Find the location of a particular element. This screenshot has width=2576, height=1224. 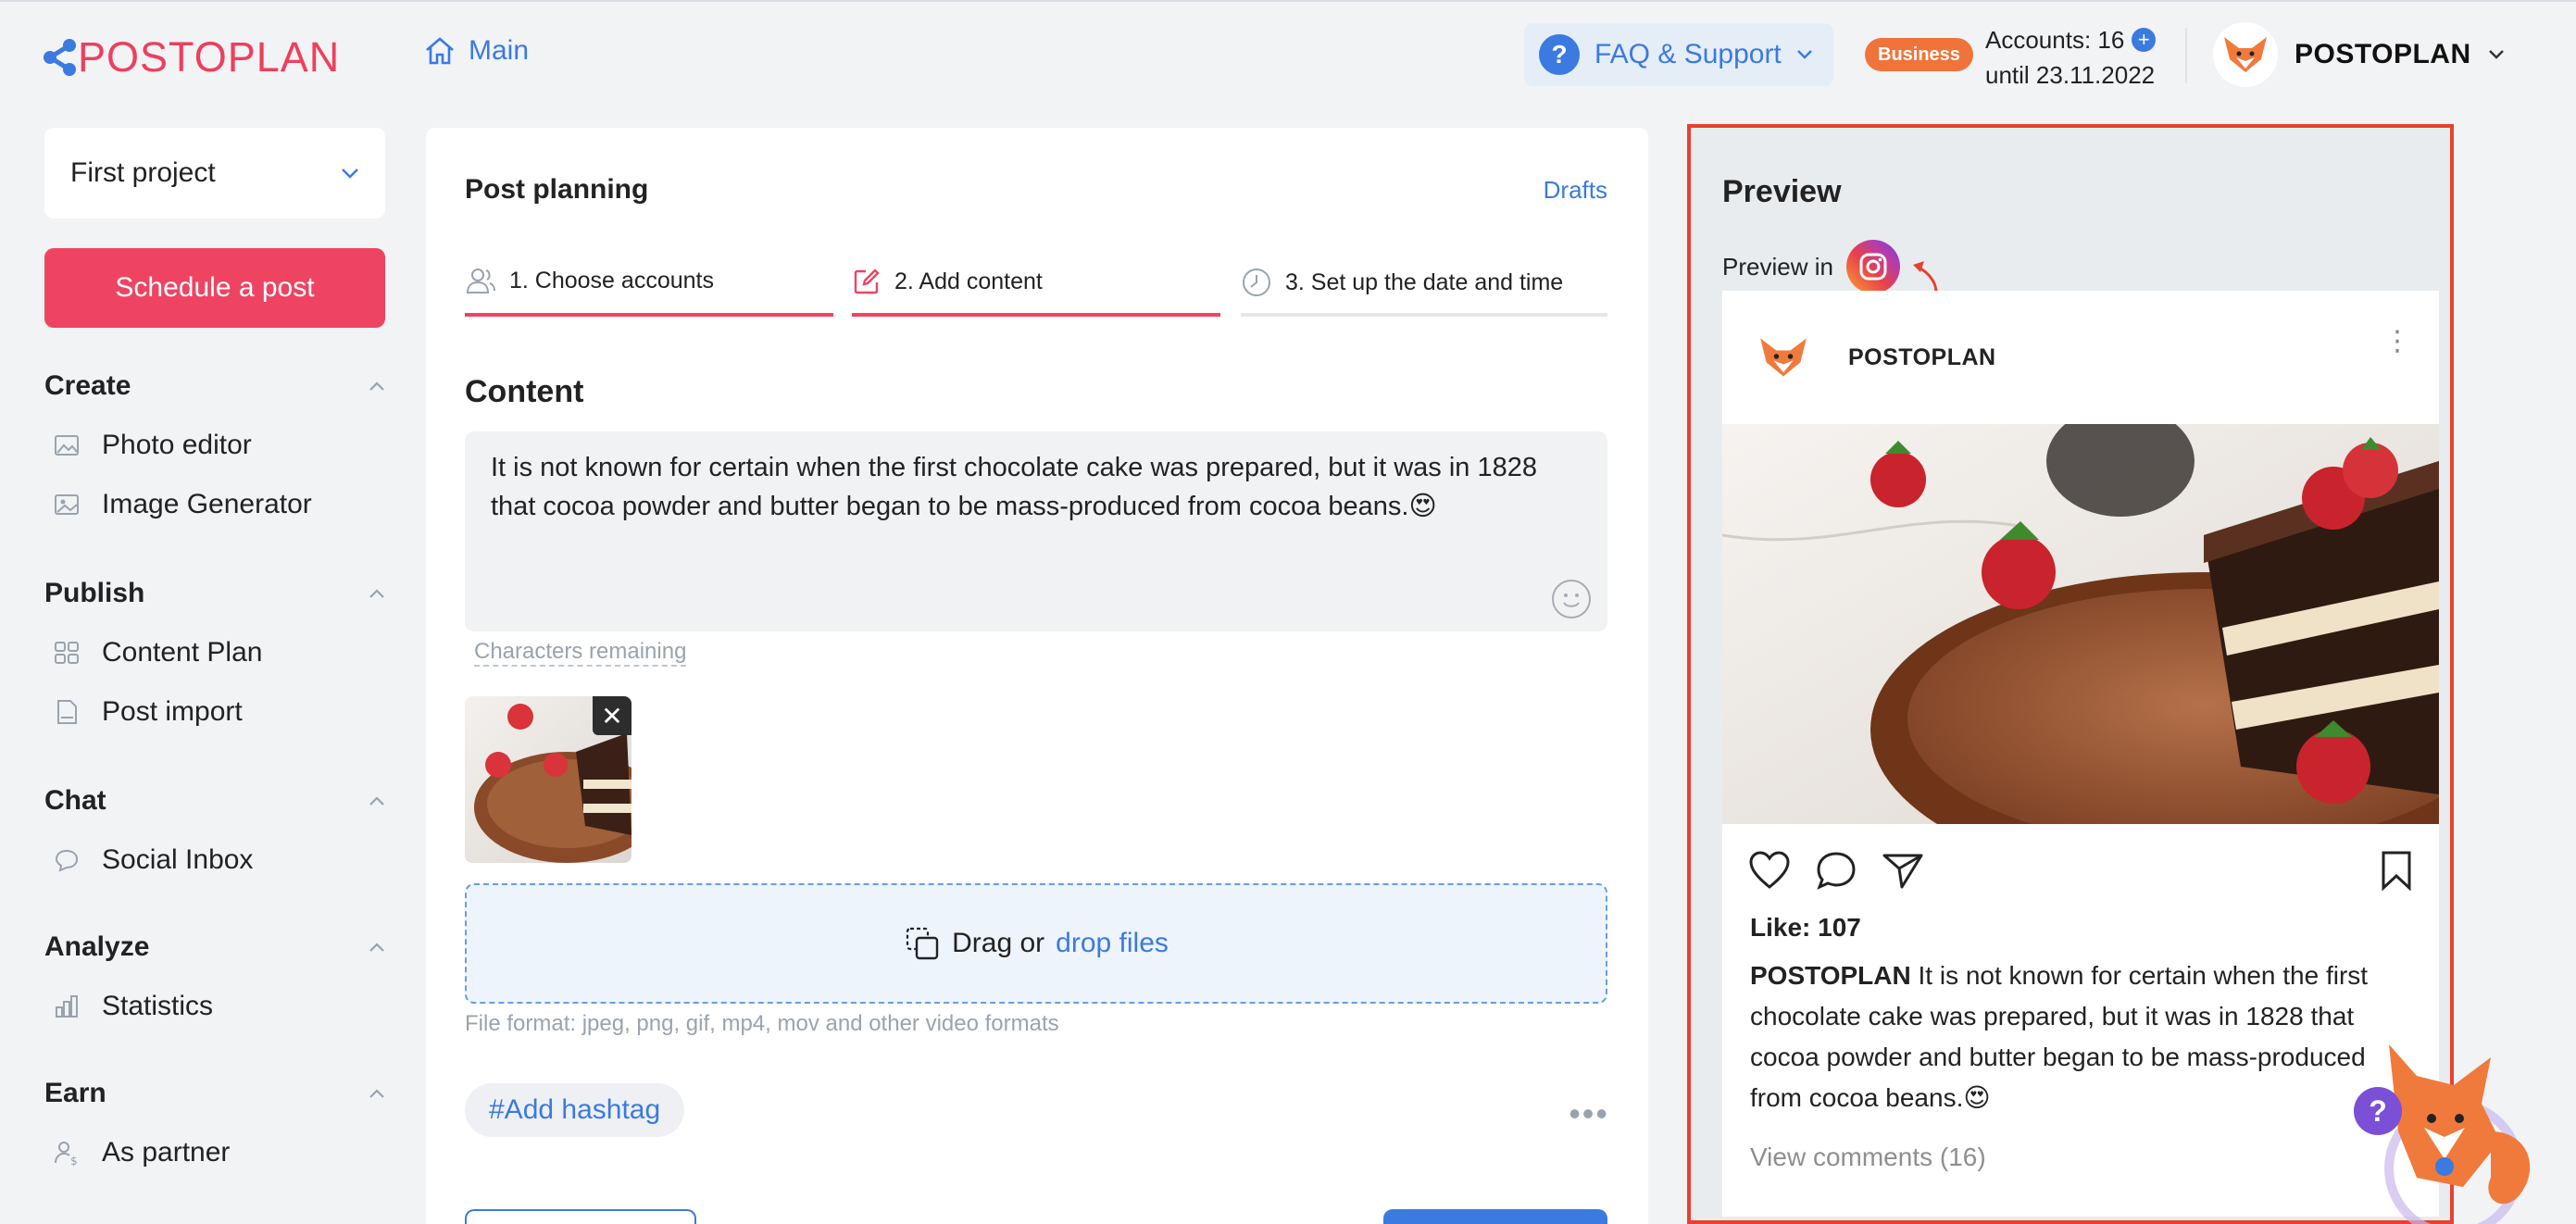

sidebar-item-label: Post import is located at coordinates (172, 711).